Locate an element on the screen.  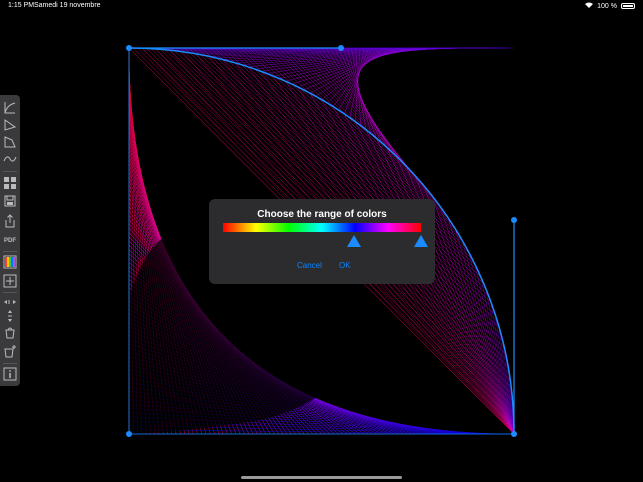
pdf-icon: PDF is located at coordinates (10, 241).